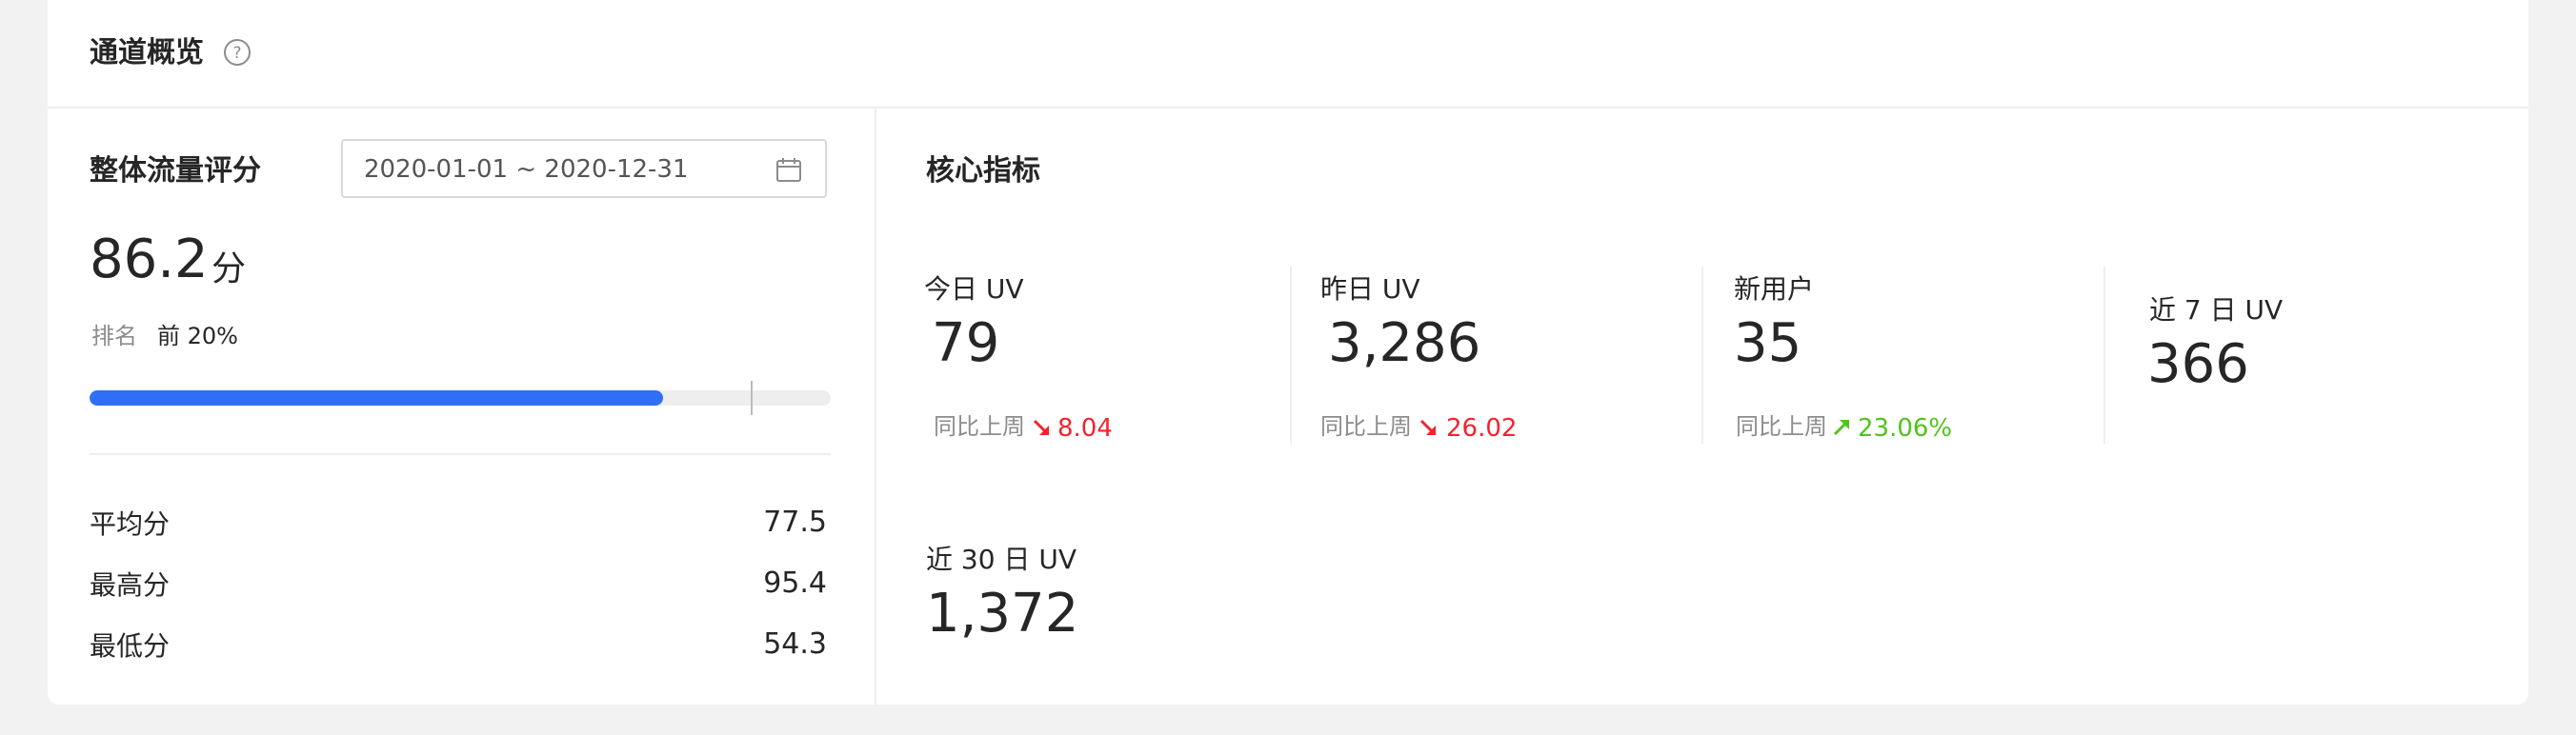  I want to click on stats-divider, so click(460, 454).